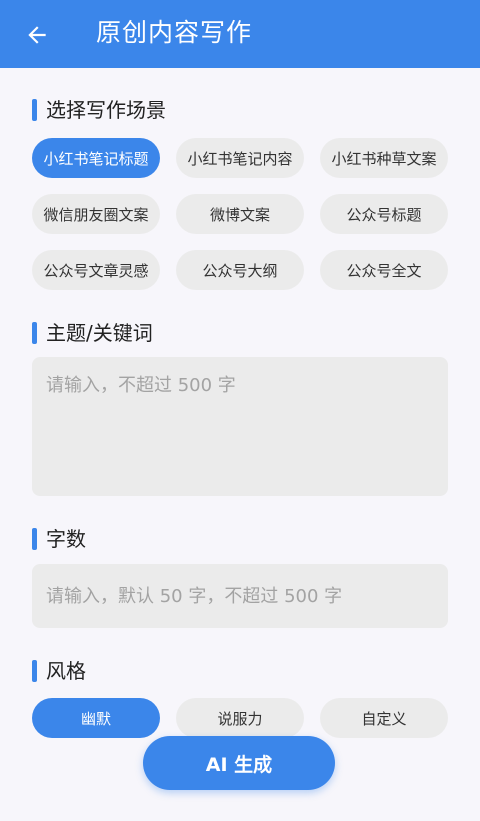 The image size is (480, 821). What do you see at coordinates (96, 214) in the screenshot?
I see `scene-chip-wechat-moments: 微信朋友圈文案` at bounding box center [96, 214].